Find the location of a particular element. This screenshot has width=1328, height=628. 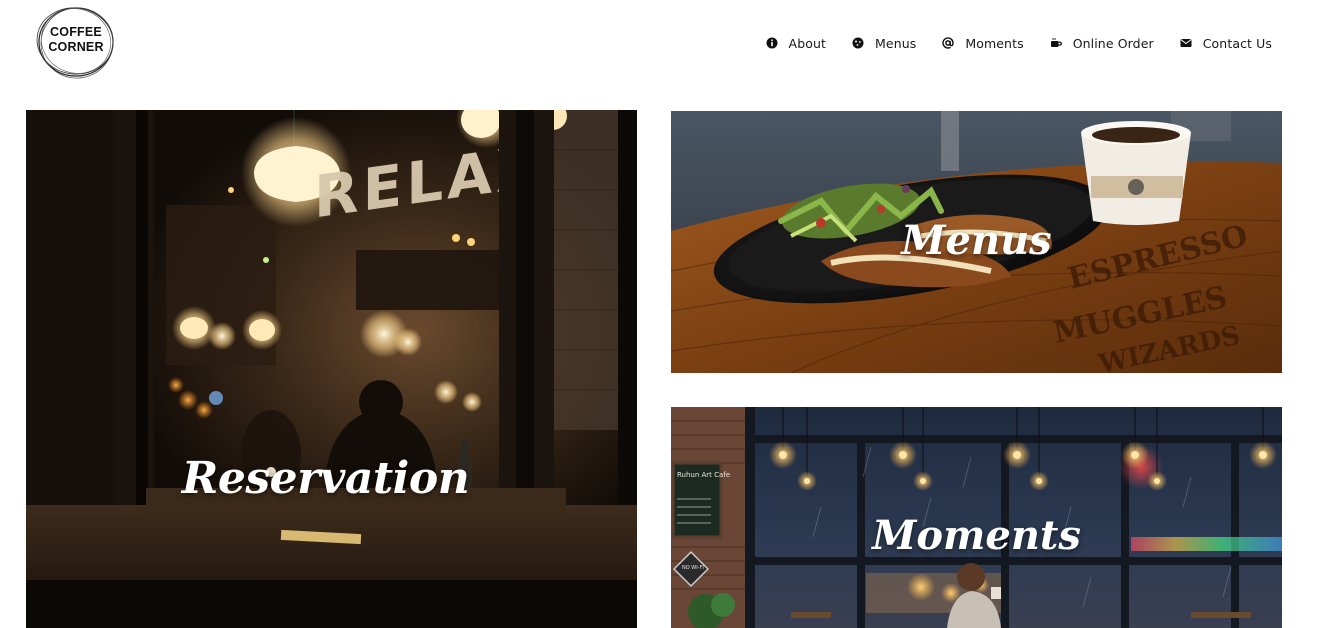

nav-label-menus: Menus is located at coordinates (896, 43).